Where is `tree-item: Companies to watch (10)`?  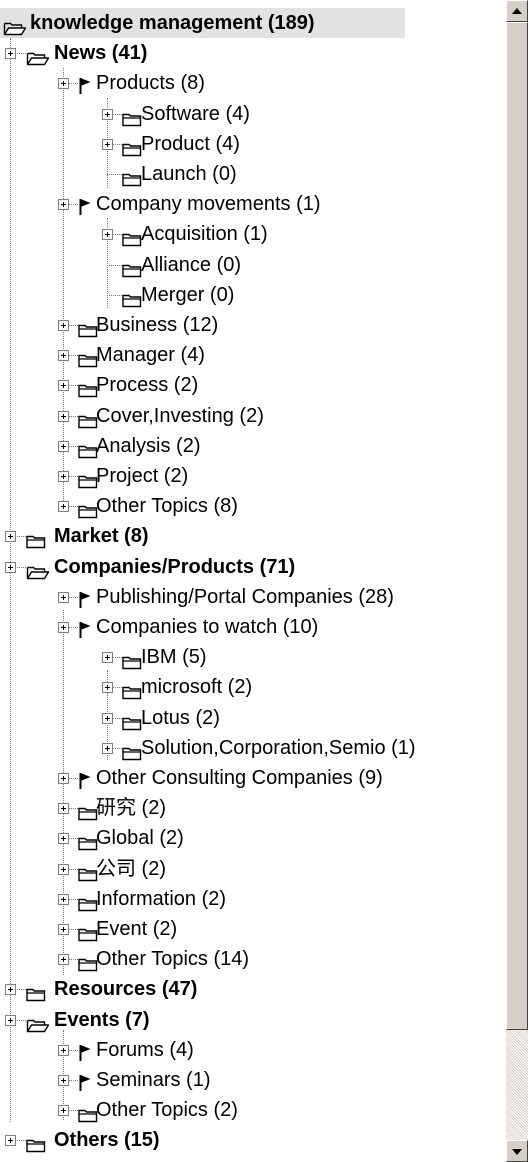
tree-item: Companies to watch (10) is located at coordinates (253, 627).